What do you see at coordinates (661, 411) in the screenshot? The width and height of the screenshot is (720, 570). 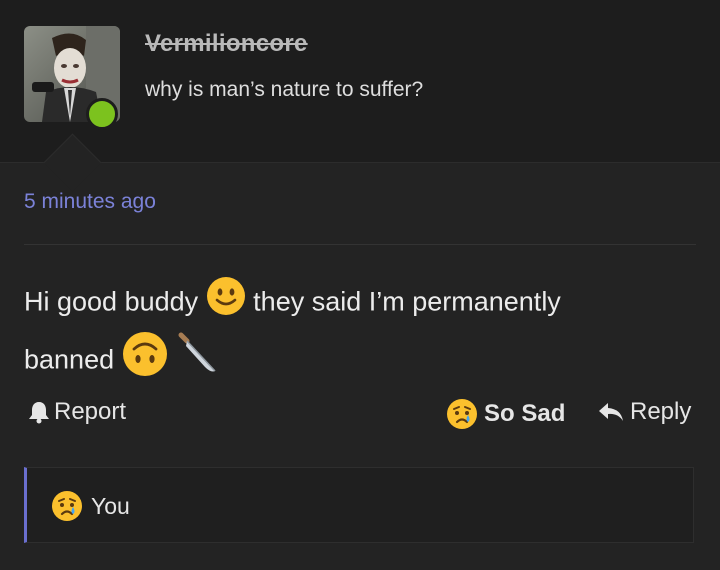 I see `reply-label: Reply` at bounding box center [661, 411].